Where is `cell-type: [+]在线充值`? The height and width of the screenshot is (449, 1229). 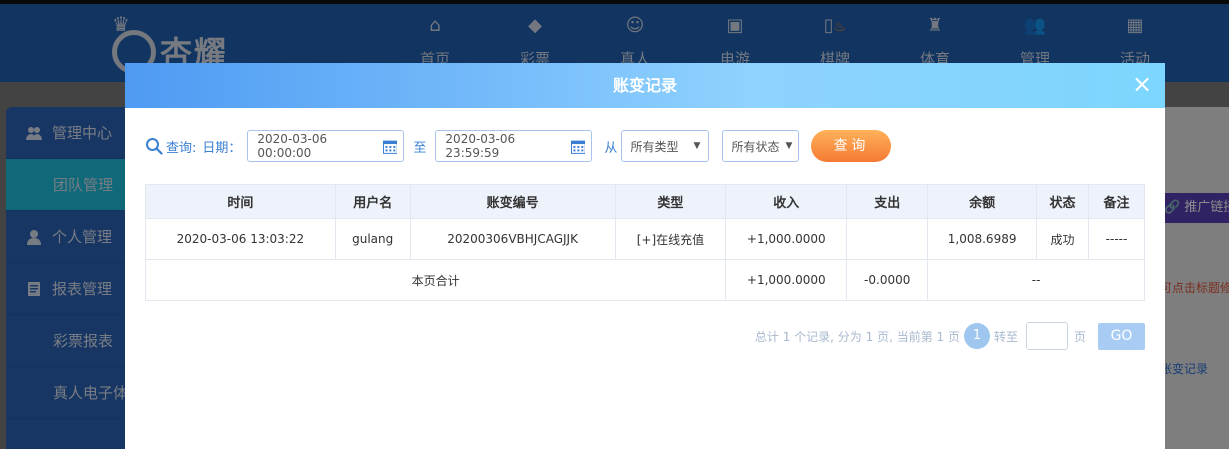 cell-type: [+]在线充值 is located at coordinates (670, 239).